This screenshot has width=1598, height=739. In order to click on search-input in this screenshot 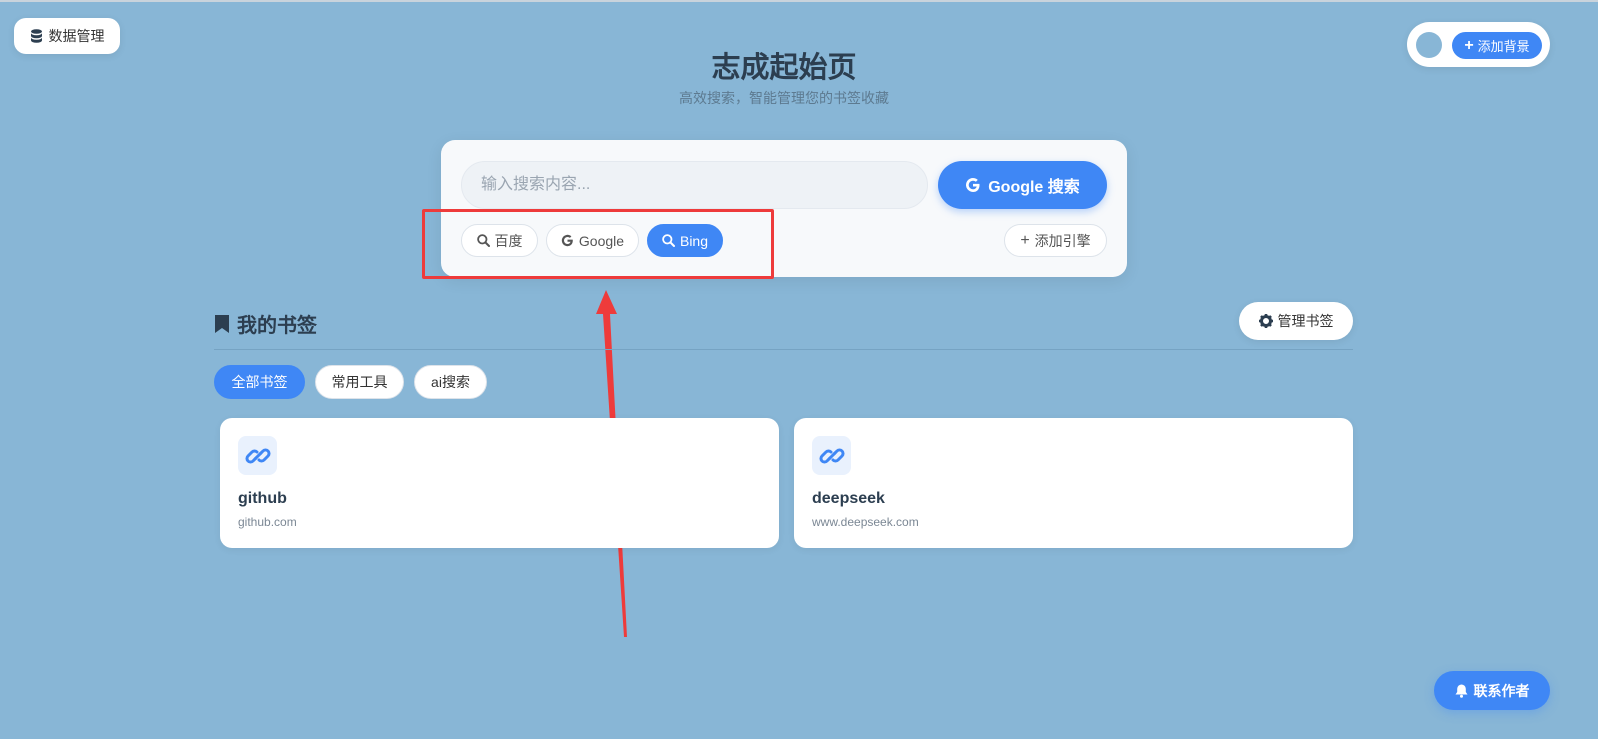, I will do `click(694, 185)`.